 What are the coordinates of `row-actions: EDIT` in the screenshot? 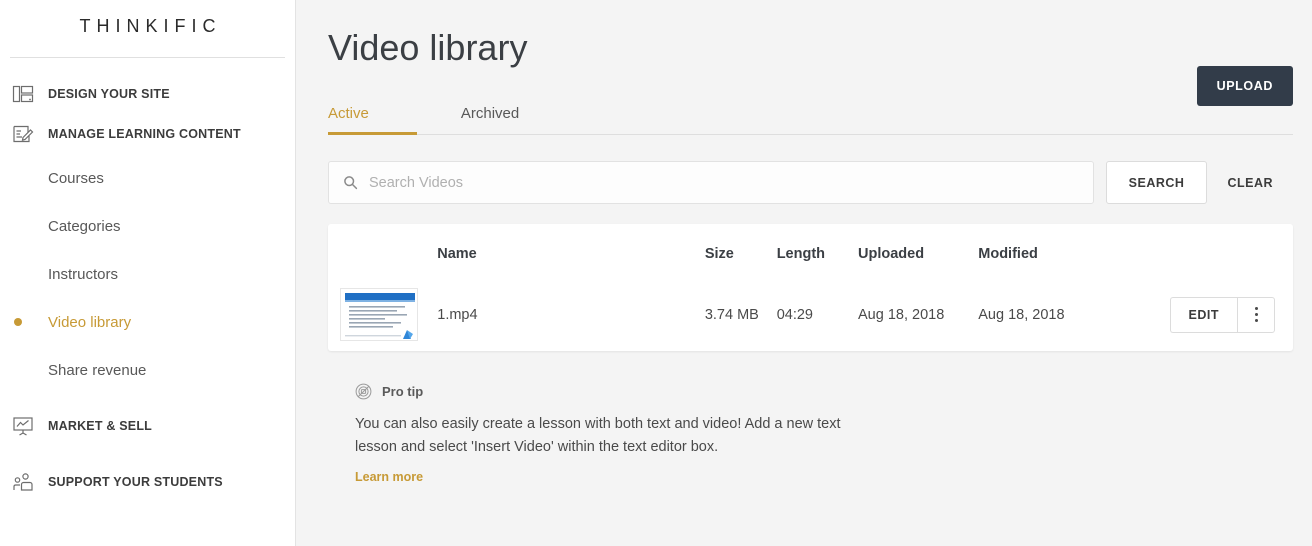 It's located at (1222, 314).